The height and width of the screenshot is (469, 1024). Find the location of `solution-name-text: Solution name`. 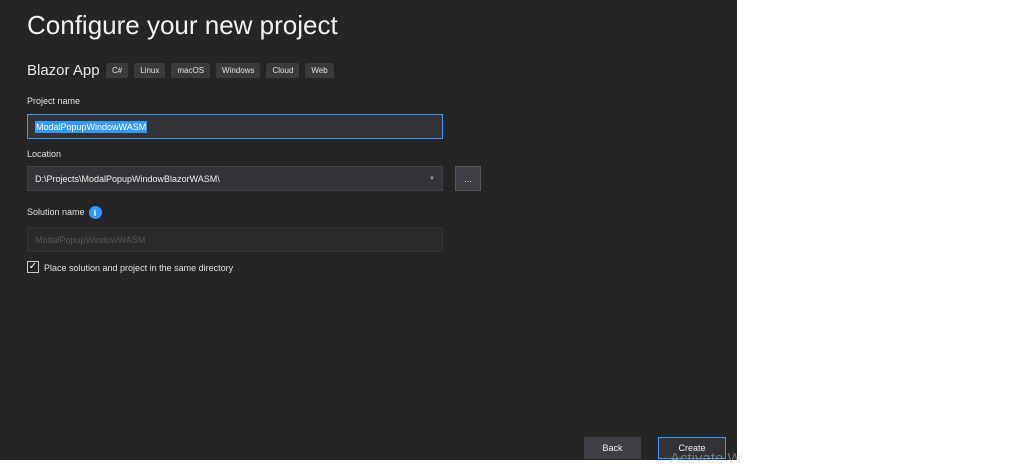

solution-name-text: Solution name is located at coordinates (56, 211).